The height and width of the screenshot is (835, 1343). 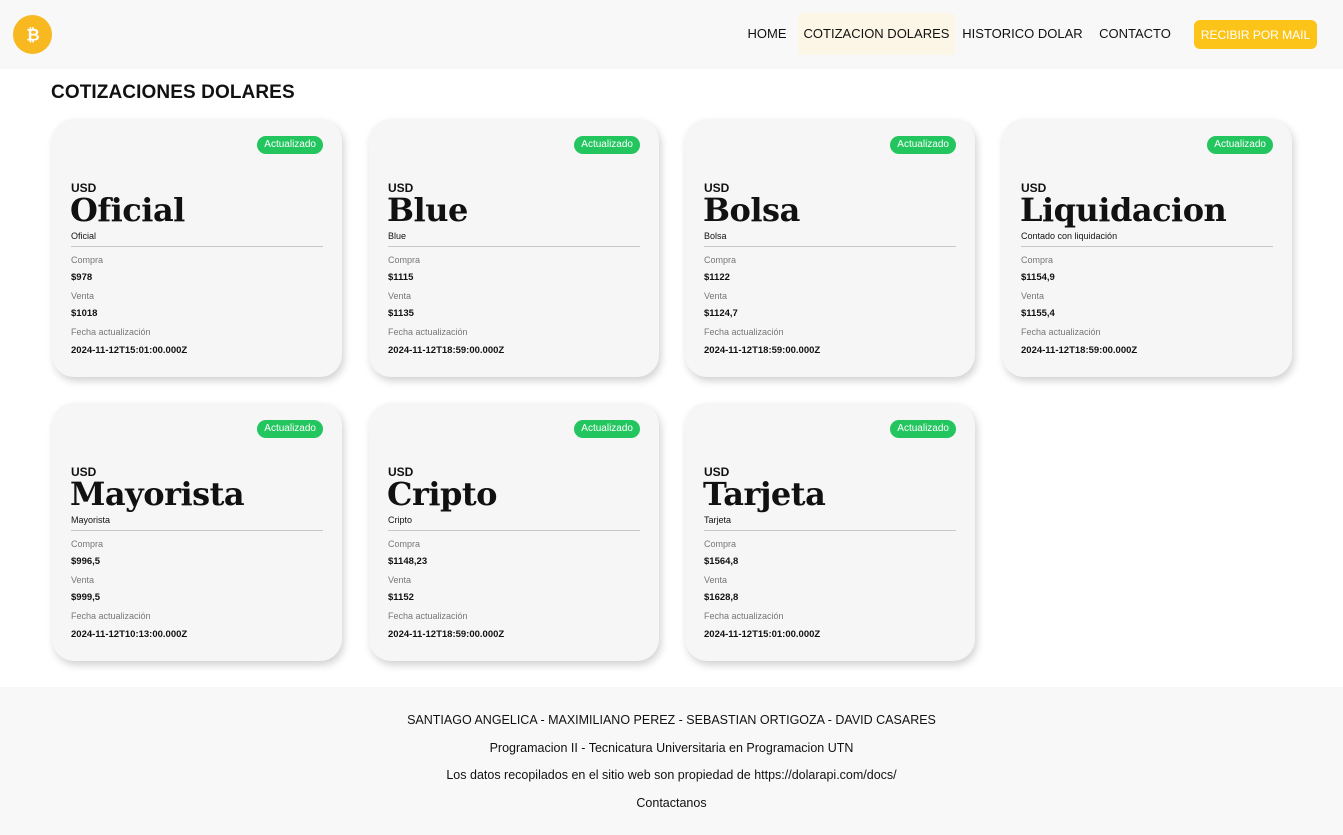 I want to click on sell-value: $1628,8, so click(x=721, y=597).